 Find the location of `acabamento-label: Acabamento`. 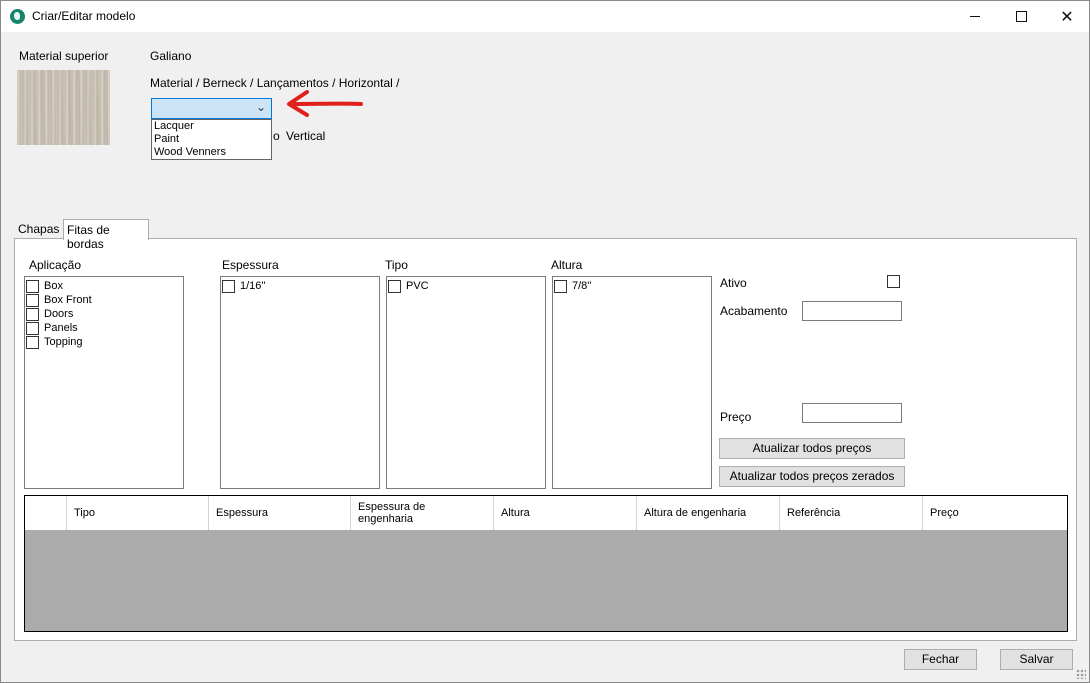

acabamento-label: Acabamento is located at coordinates (754, 311).